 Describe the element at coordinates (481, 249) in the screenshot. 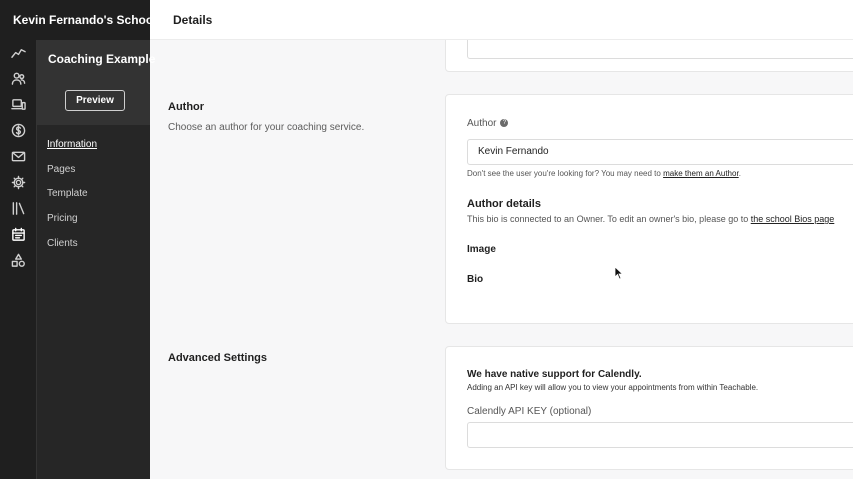

I see `author-image-label: Image` at that location.